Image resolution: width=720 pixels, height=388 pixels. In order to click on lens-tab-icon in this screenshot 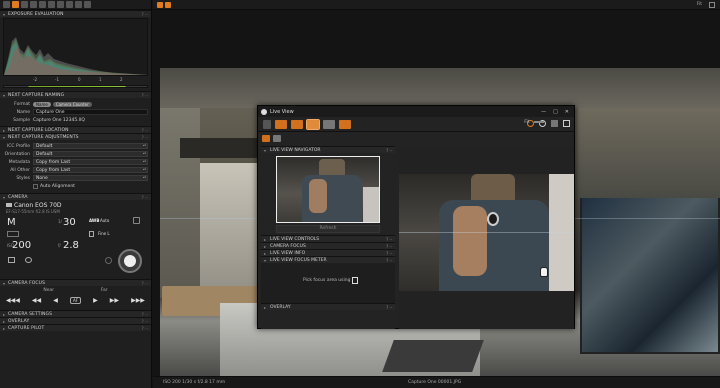, I will do `click(24, 4)`.